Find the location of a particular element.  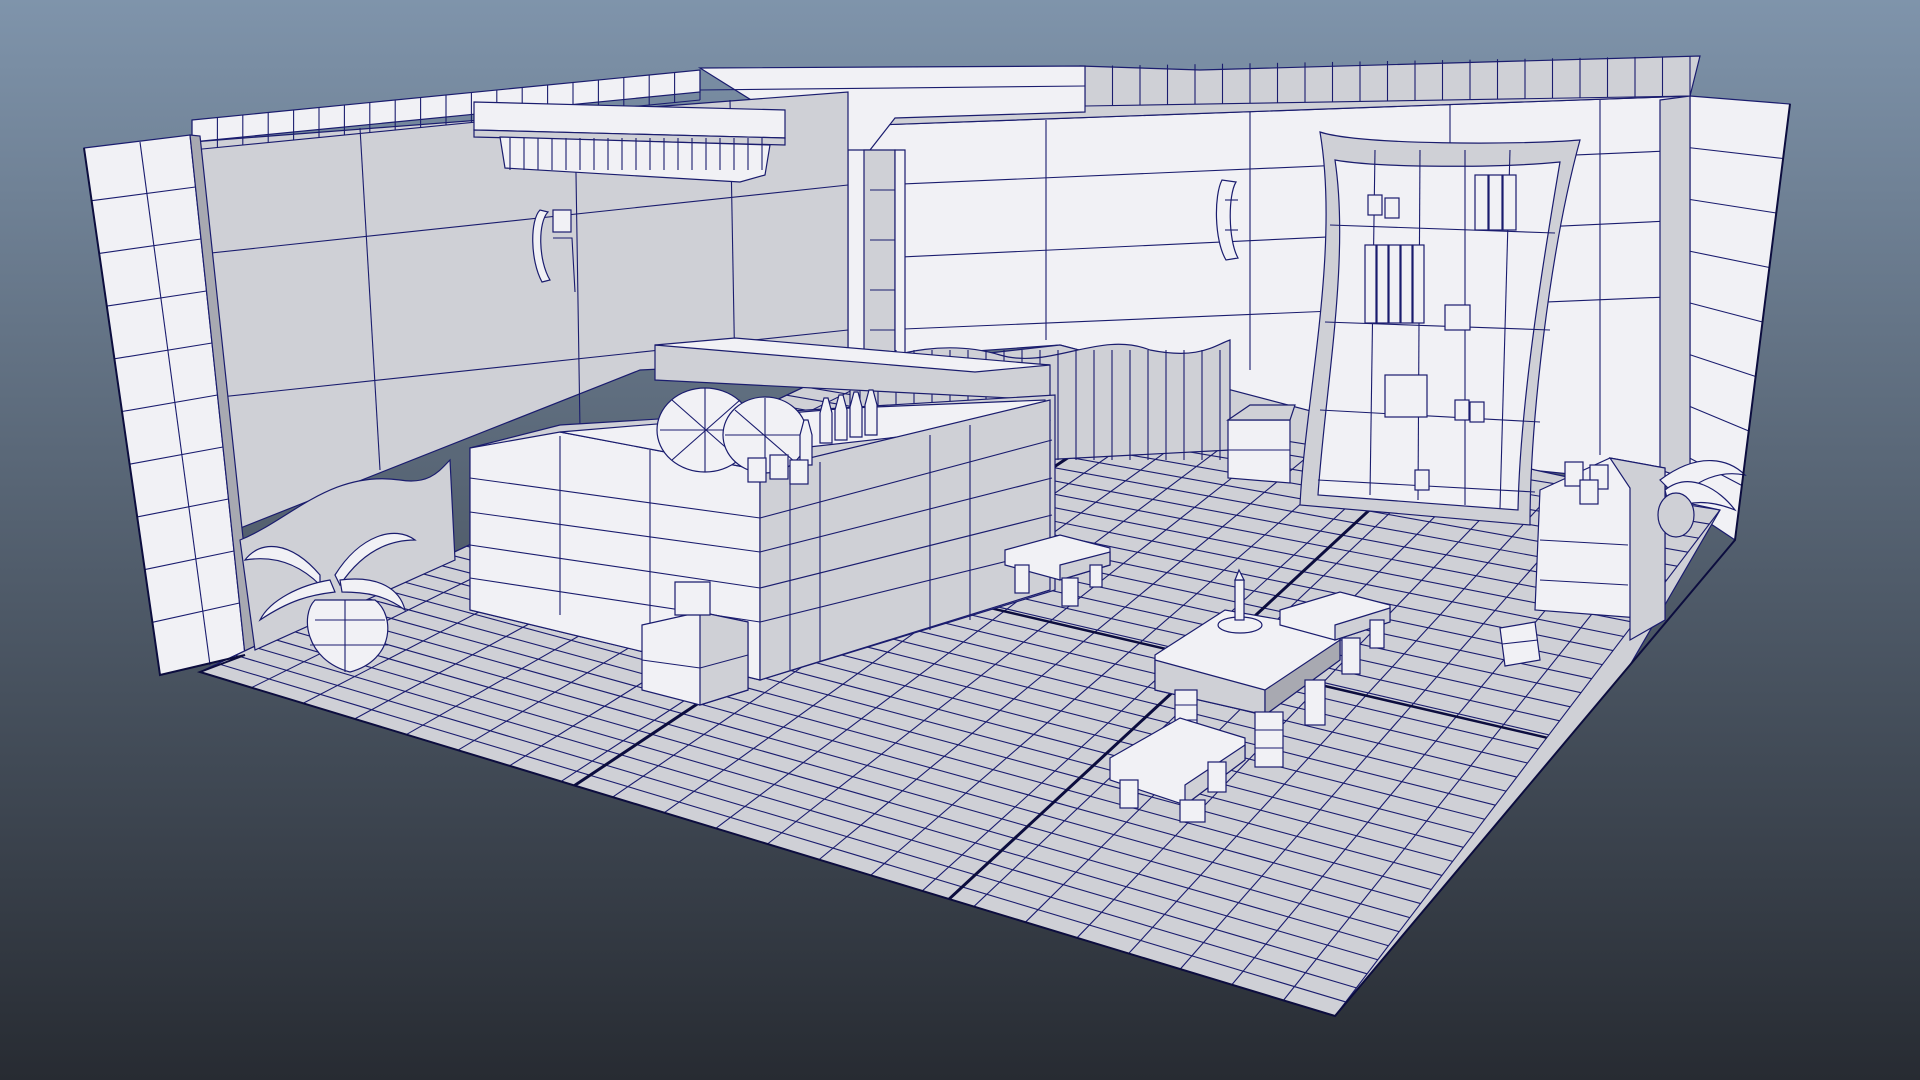

small-crate-right is located at coordinates (1520, 644).